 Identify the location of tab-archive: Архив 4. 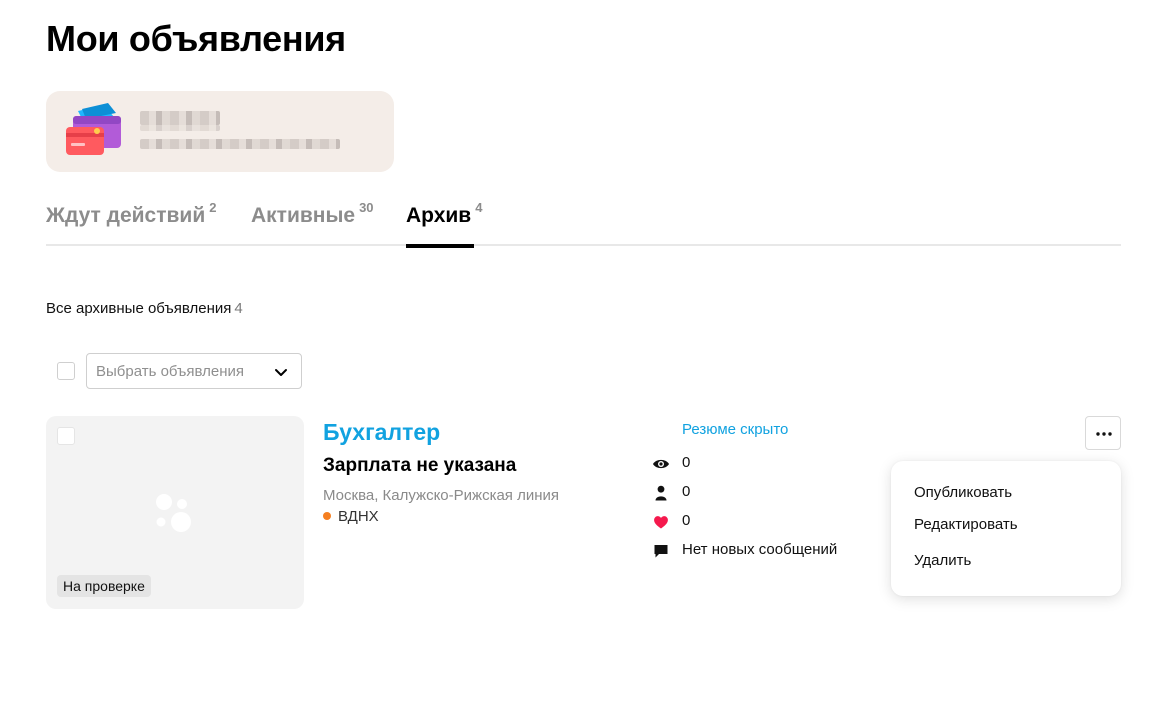
(444, 224).